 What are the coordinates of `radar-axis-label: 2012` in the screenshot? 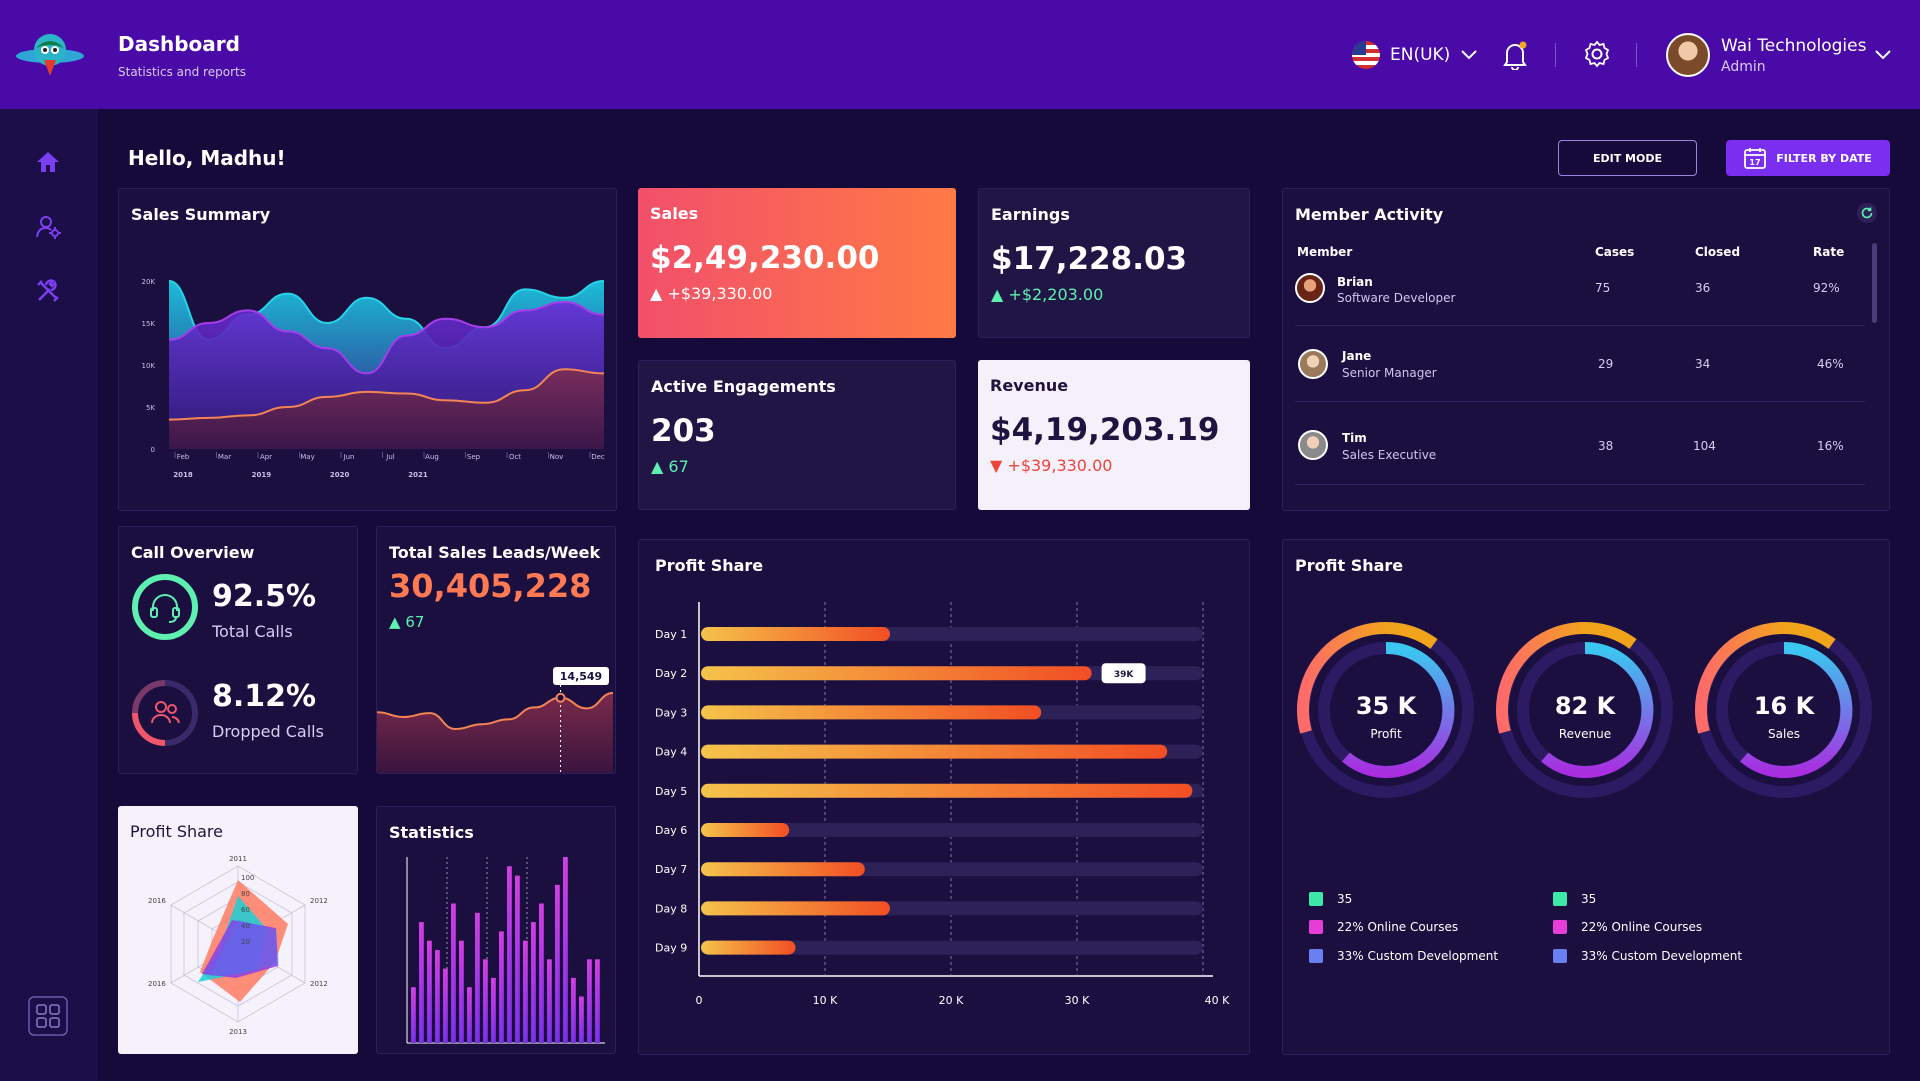 It's located at (319, 901).